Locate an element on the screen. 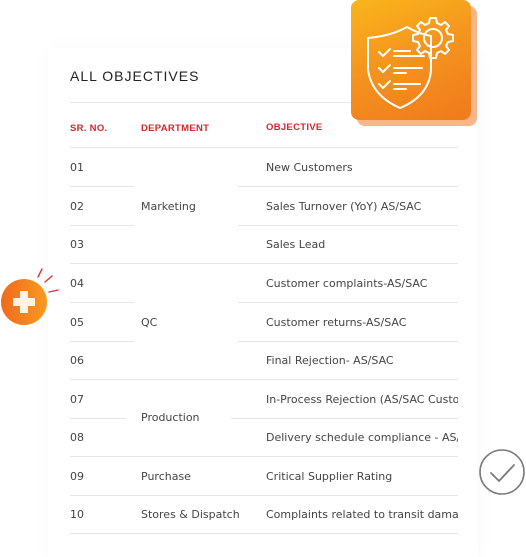 Image resolution: width=526 pixels, height=557 pixels. row-number: 09 is located at coordinates (77, 476).